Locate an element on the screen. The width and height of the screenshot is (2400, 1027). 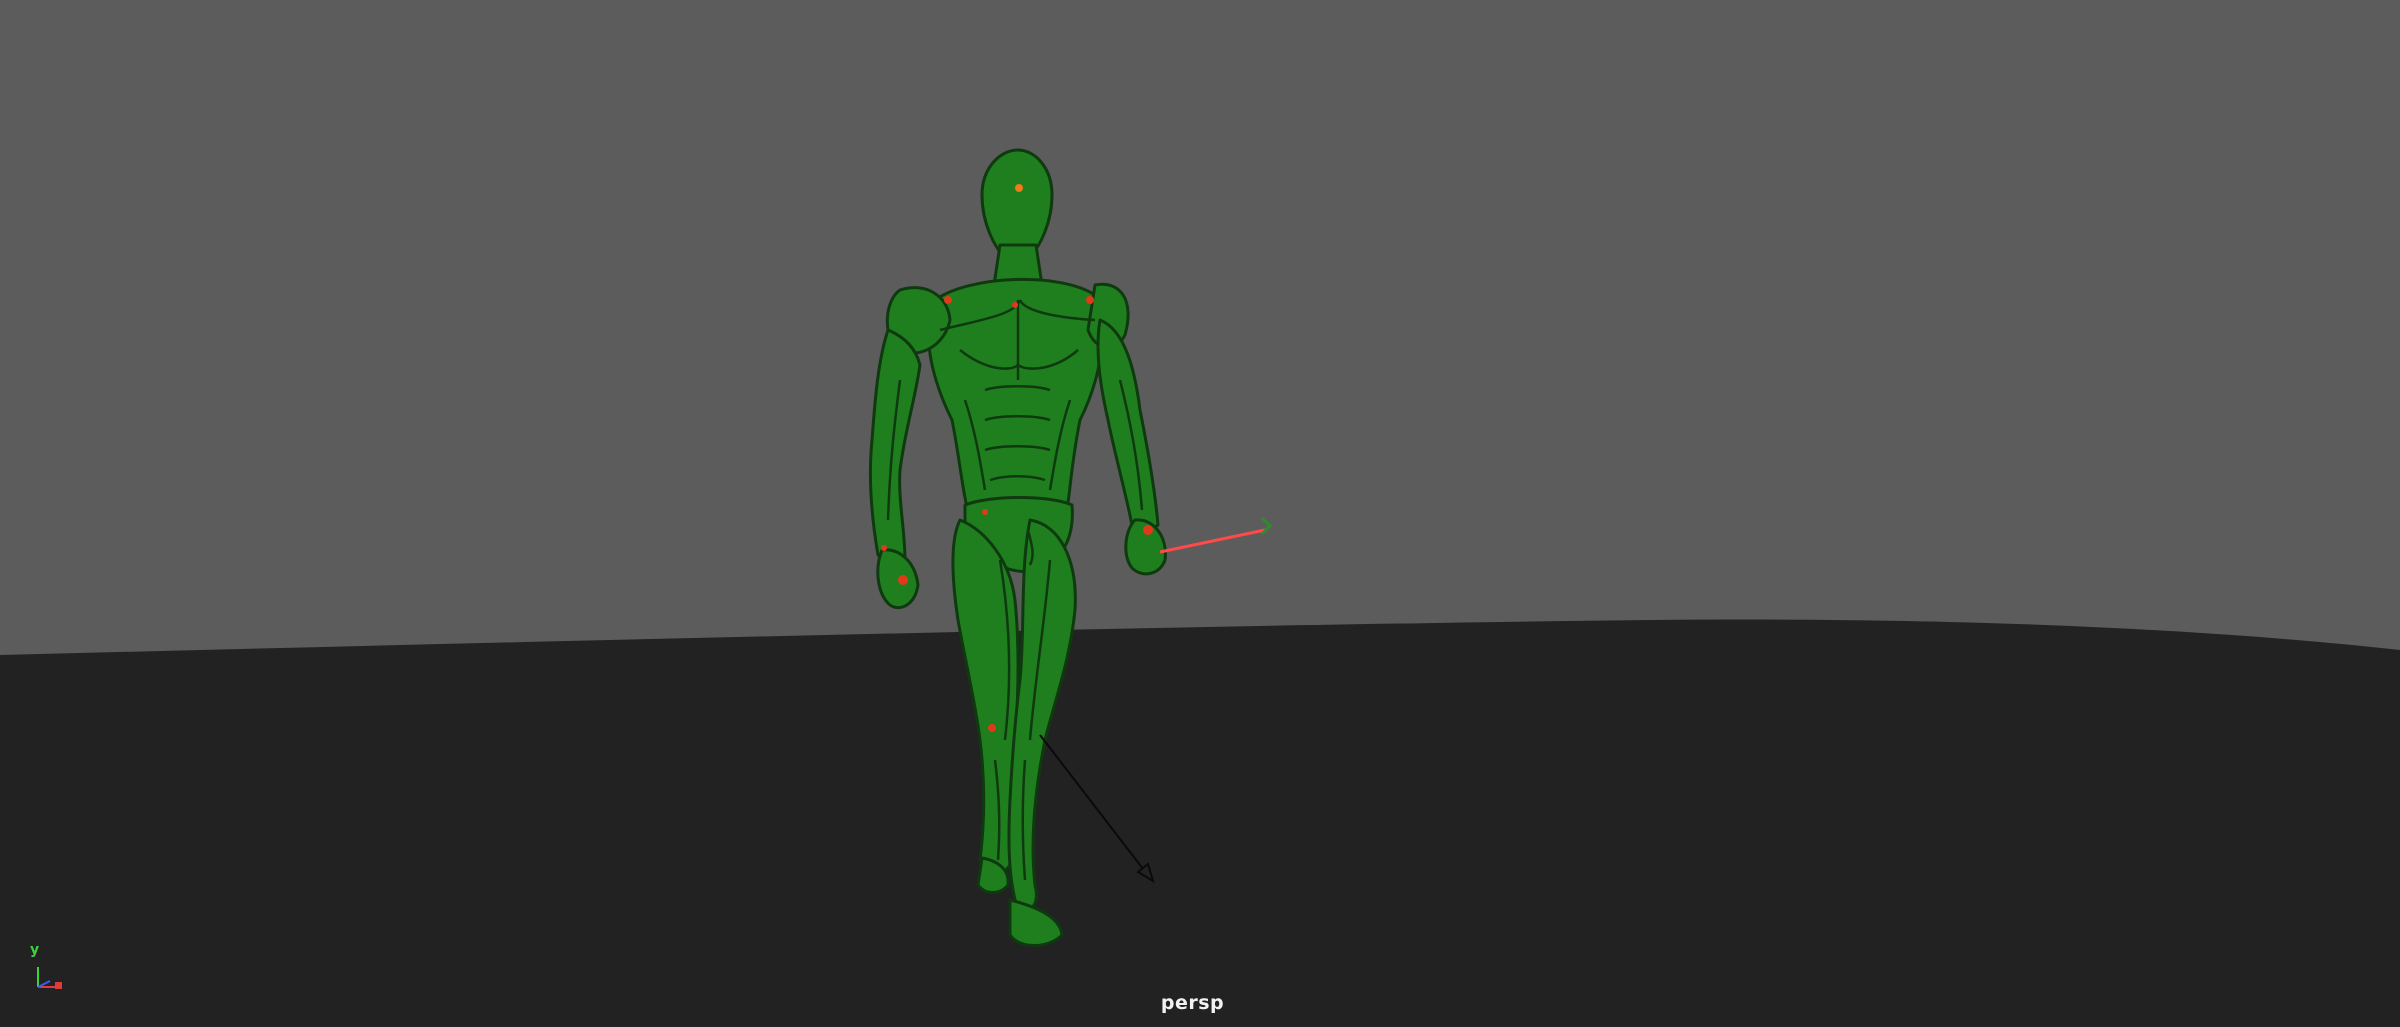
joint-knee-right is located at coordinates (992, 728).